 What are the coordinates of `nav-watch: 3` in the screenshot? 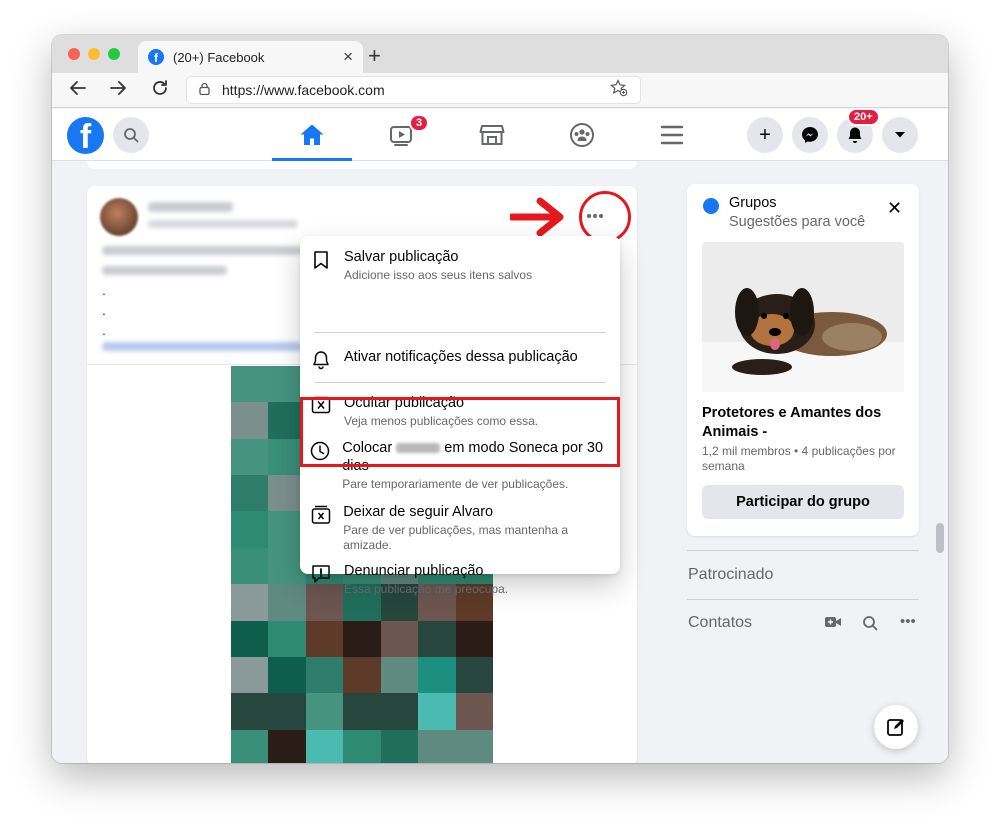 It's located at (402, 135).